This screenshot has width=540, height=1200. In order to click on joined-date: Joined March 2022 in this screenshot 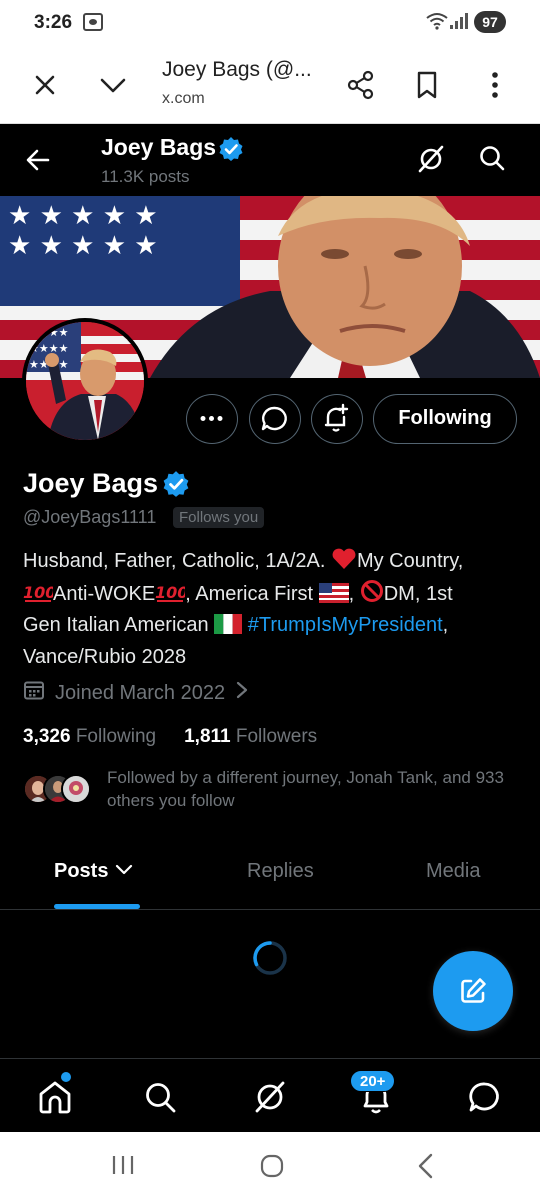, I will do `click(136, 693)`.